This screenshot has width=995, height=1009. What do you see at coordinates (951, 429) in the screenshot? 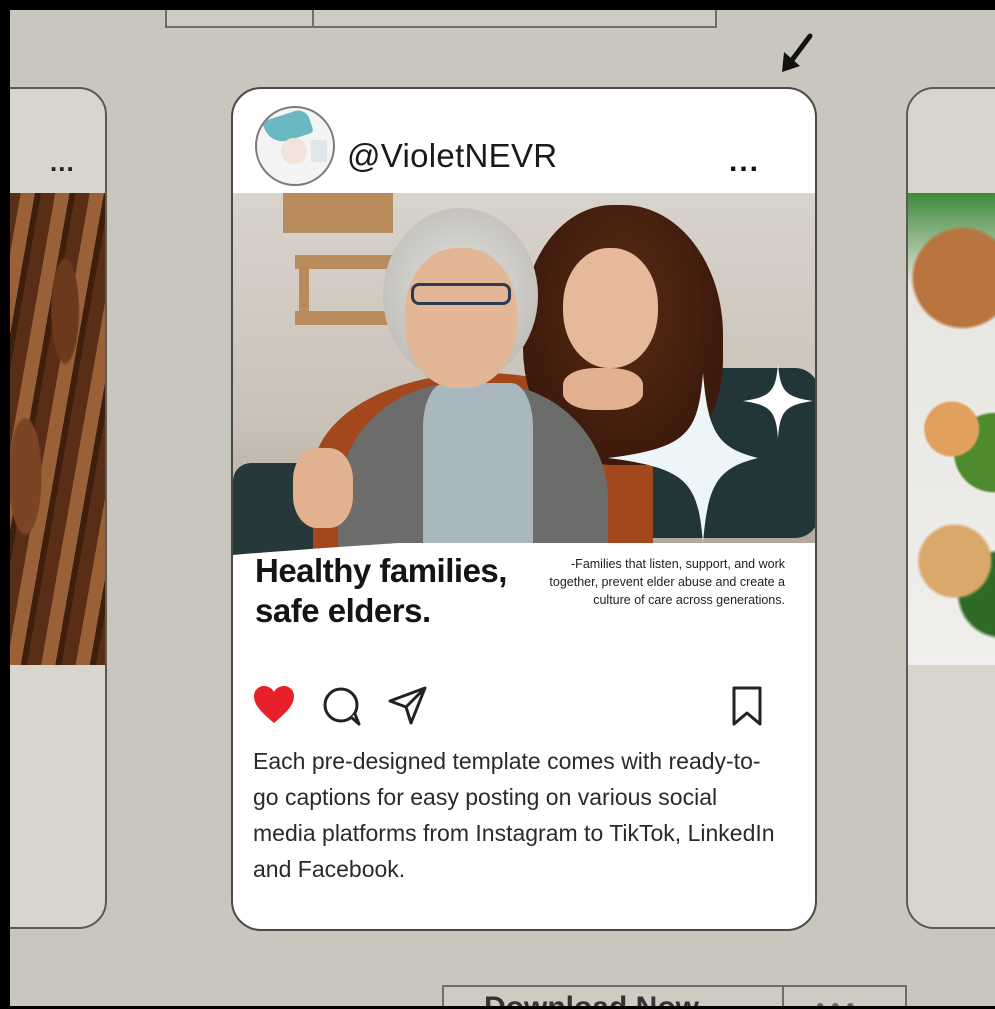
I see `vegetables-image` at bounding box center [951, 429].